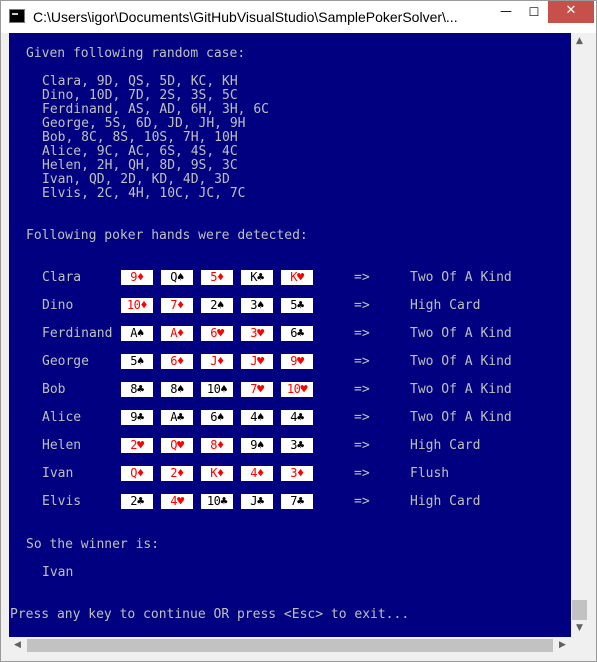  Describe the element at coordinates (579, 645) in the screenshot. I see `size-grip` at that location.